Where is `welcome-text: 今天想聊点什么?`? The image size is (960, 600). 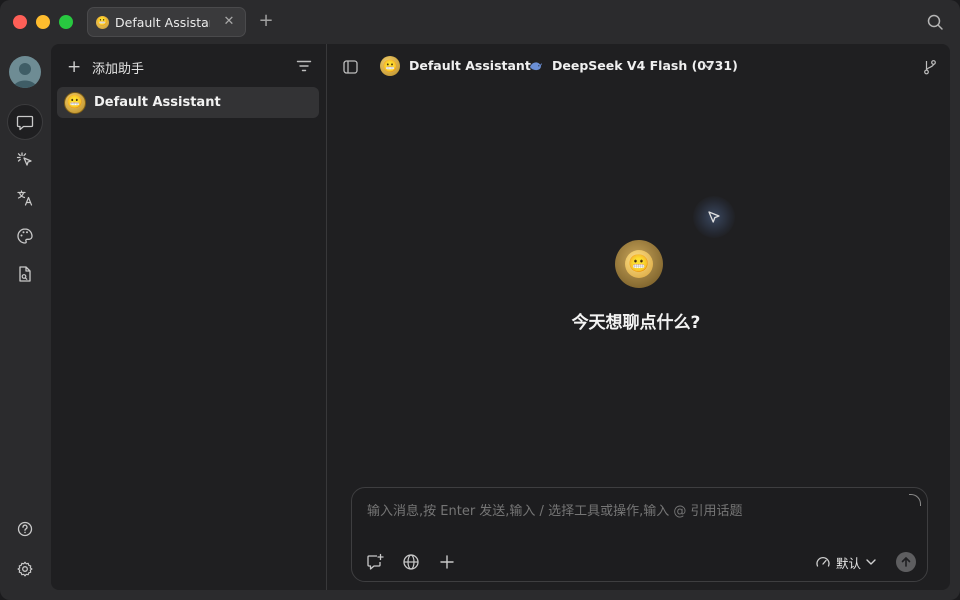
welcome-text: 今天想聊点什么? is located at coordinates (636, 323).